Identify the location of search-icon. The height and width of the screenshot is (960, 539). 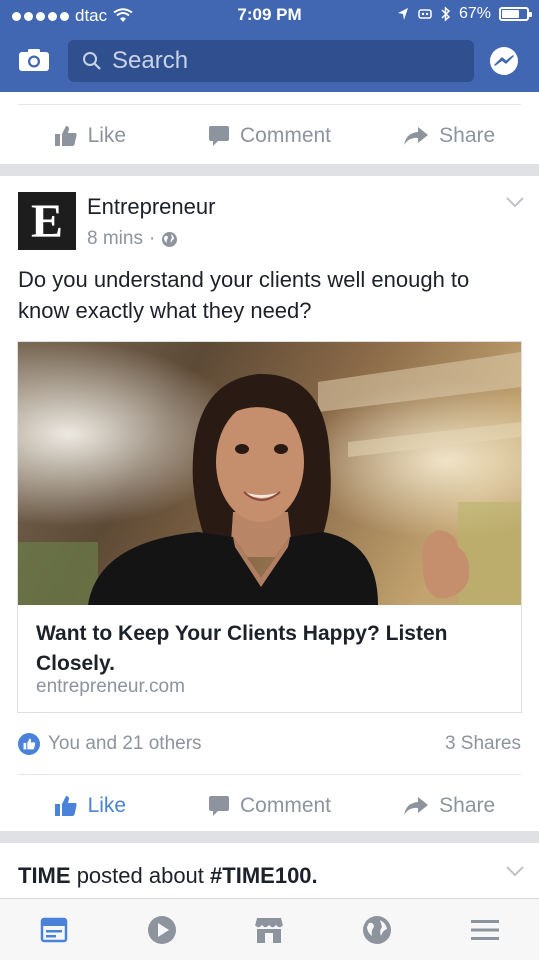
(92, 61).